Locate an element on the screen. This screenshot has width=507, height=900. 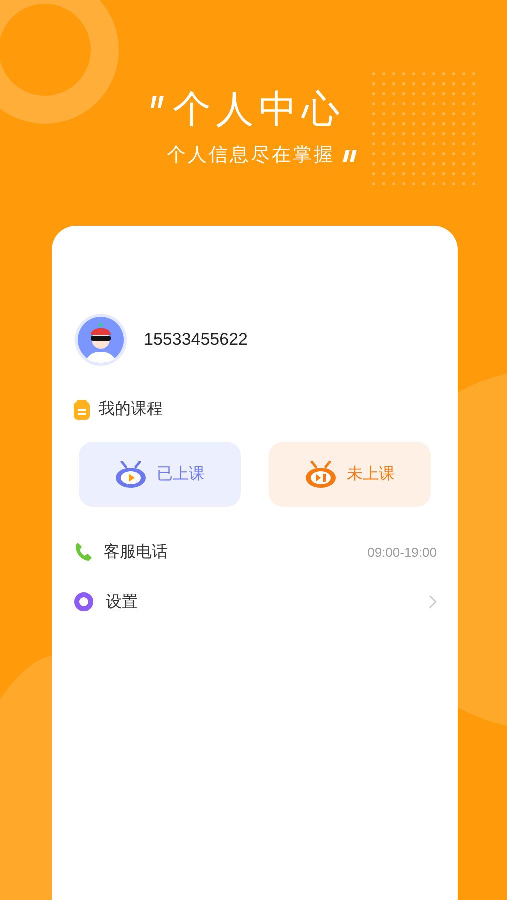
phone-number: 15533455622 is located at coordinates (196, 340).